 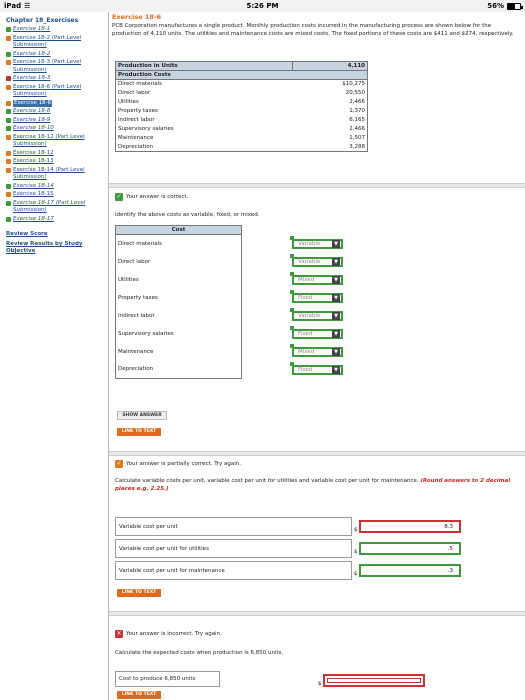 I want to click on production-subheader-row: Production Costs, so click(x=241, y=75).